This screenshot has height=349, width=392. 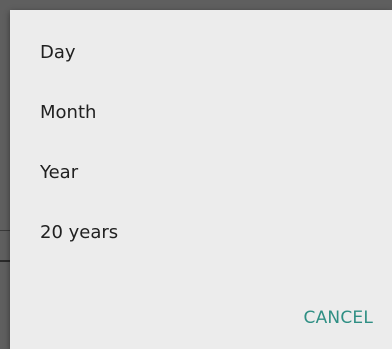 What do you see at coordinates (79, 233) in the screenshot?
I see `option-20-years: 20 years` at bounding box center [79, 233].